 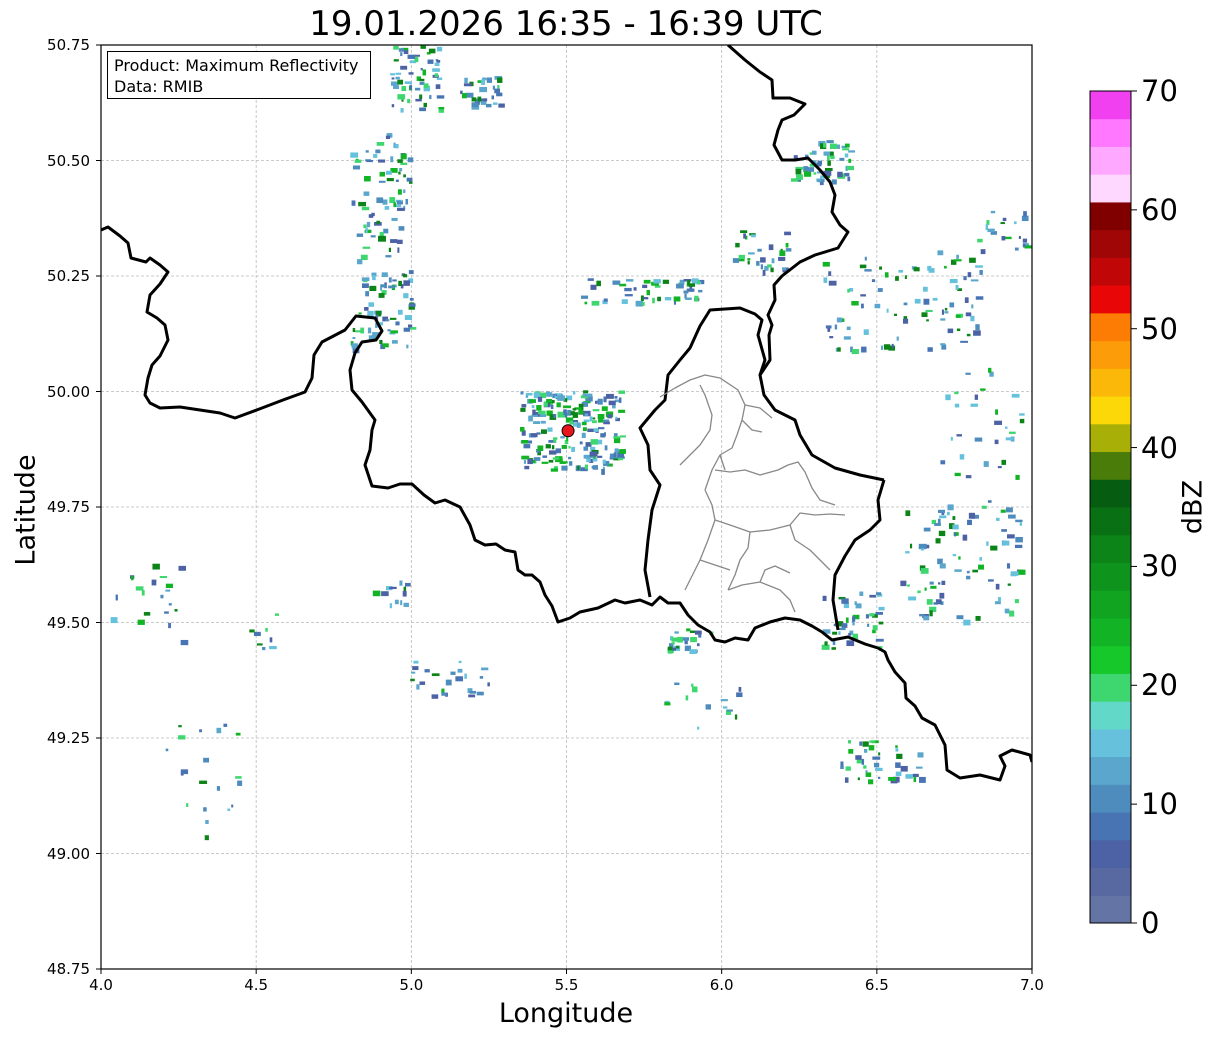 What do you see at coordinates (566, 1013) in the screenshot?
I see `x-axis-label: Longitude` at bounding box center [566, 1013].